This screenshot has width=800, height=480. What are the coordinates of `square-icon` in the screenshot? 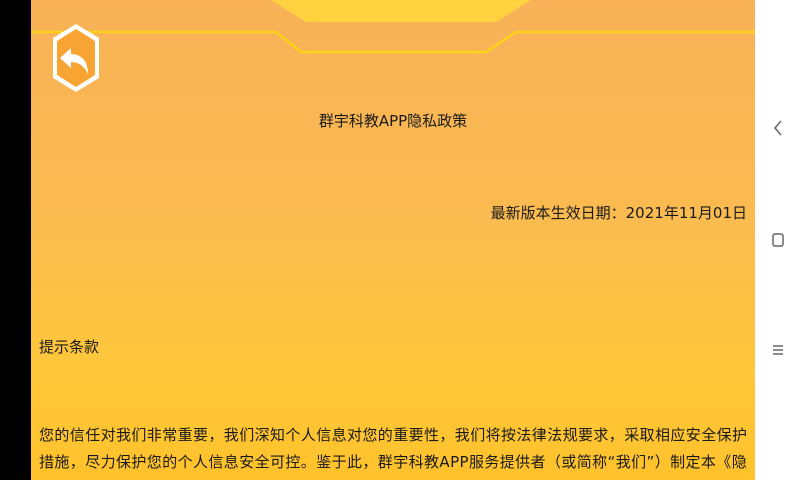 It's located at (777, 240).